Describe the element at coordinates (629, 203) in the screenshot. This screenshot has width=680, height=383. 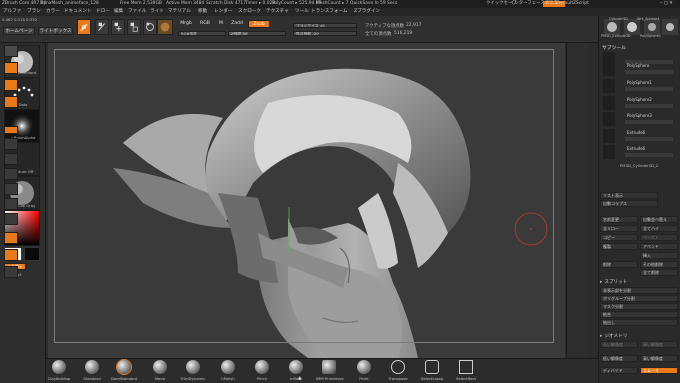
I see `auto-collapse-button: 自動コラプス` at that location.